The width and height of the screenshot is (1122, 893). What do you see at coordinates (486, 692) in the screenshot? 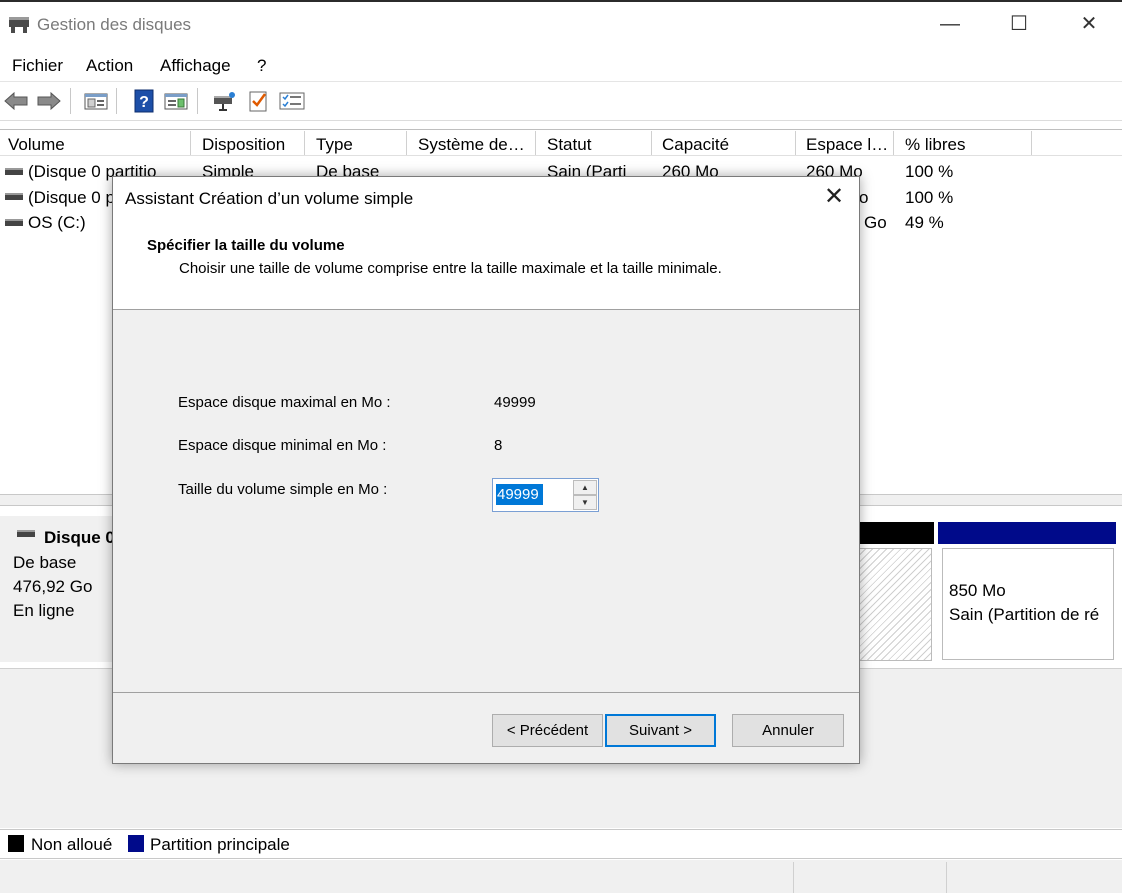
I see `dialog-separator` at bounding box center [486, 692].